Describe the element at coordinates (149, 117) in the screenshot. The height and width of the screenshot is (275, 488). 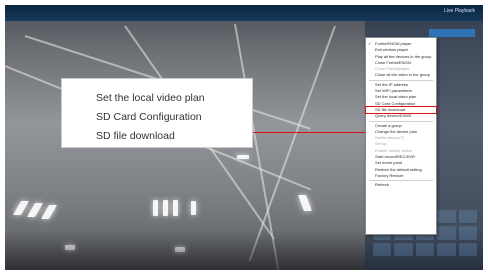
I see `callout-line-sd-card-config: SD Card Configuration` at that location.